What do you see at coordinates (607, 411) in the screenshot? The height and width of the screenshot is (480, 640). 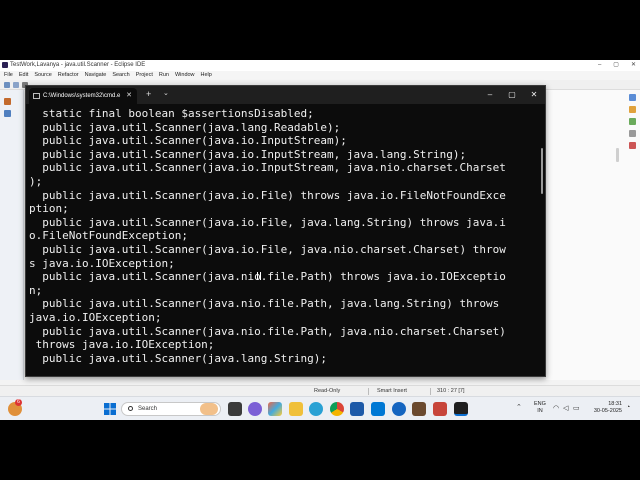 I see `clock-date: 30-05-2025` at bounding box center [607, 411].